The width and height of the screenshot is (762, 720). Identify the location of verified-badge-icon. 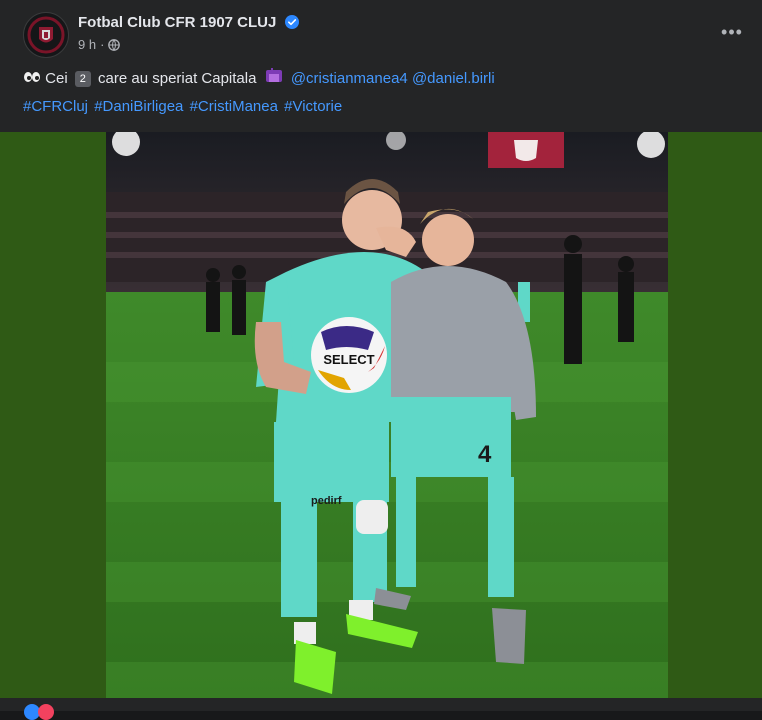
(292, 22).